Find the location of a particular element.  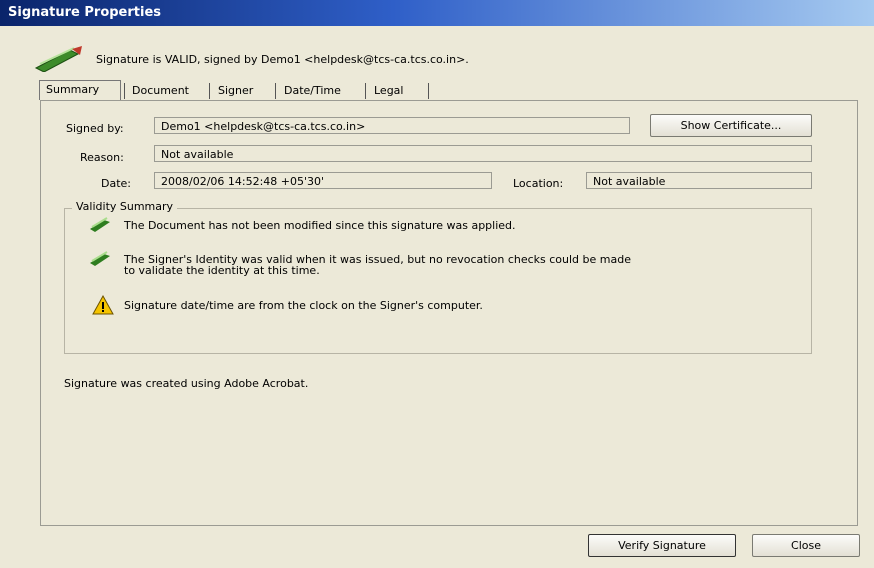

tab-summary-label: Summary is located at coordinates (73, 89).